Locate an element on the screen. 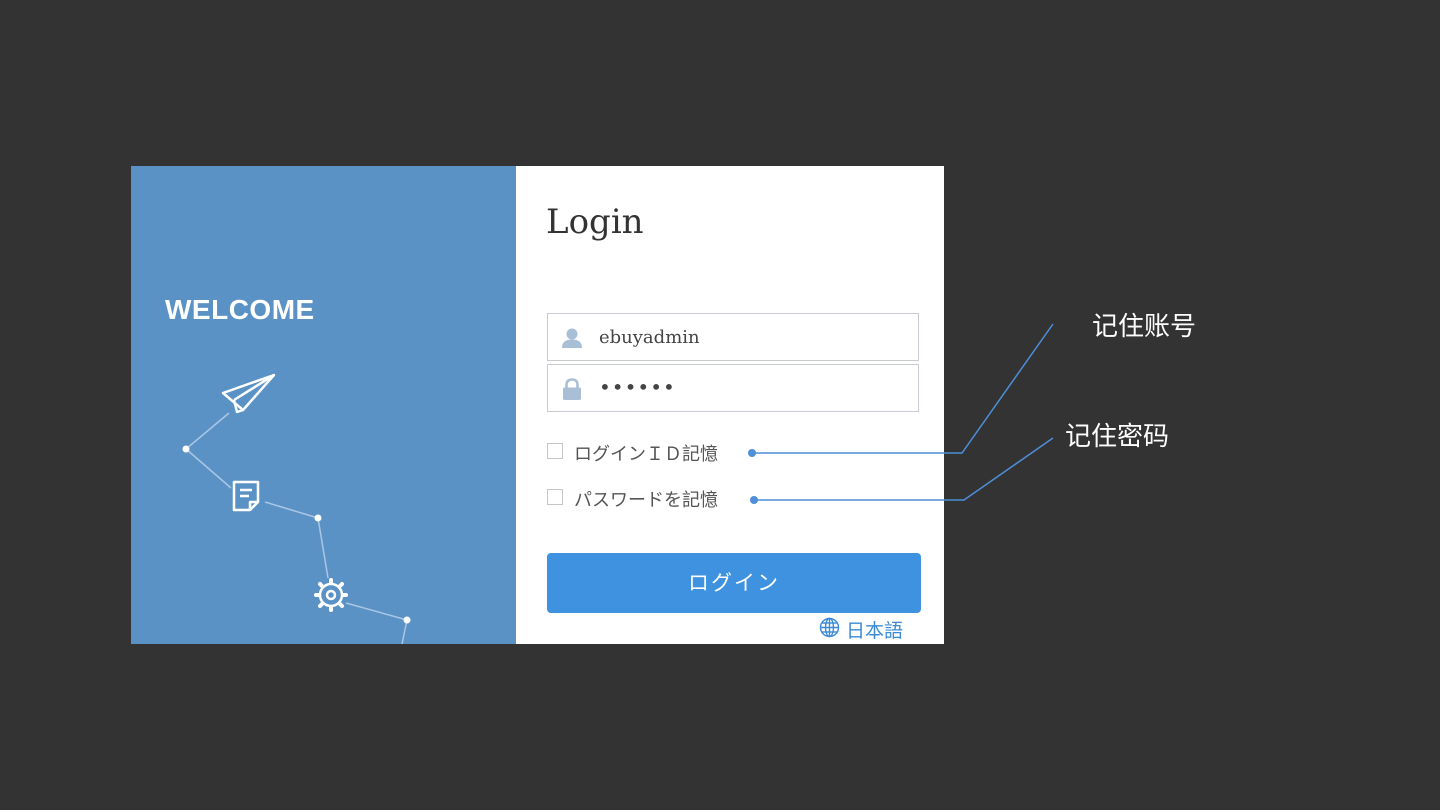 The image size is (1440, 810). annotation-remember-account: 记住账号 is located at coordinates (1144, 327).